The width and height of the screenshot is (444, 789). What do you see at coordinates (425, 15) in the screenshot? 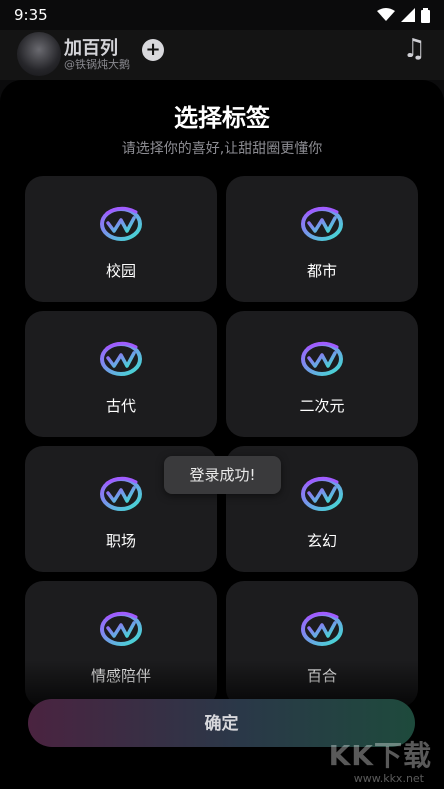
I see `battery-icon` at bounding box center [425, 15].